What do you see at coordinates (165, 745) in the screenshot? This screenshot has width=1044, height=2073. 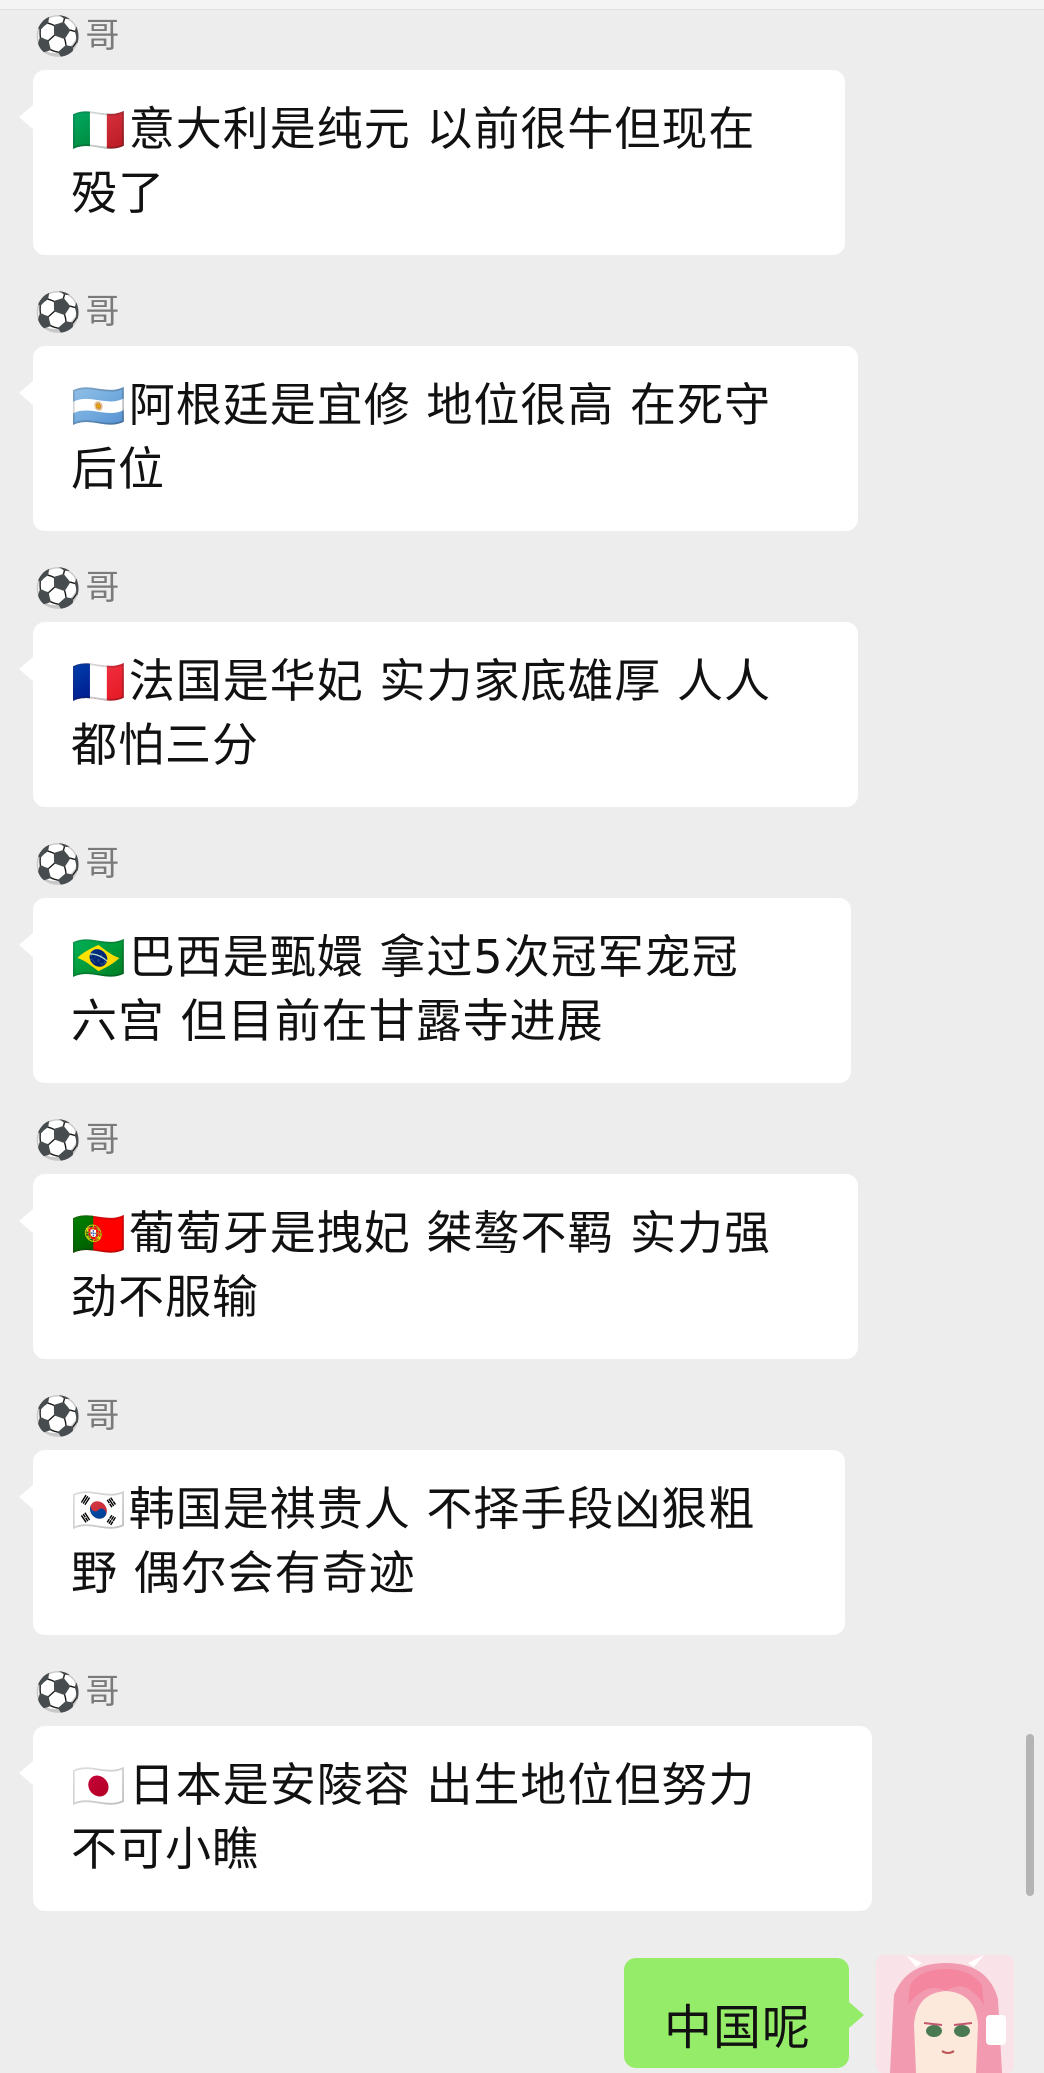 I see `message-text-line-2: 都怕三分` at bounding box center [165, 745].